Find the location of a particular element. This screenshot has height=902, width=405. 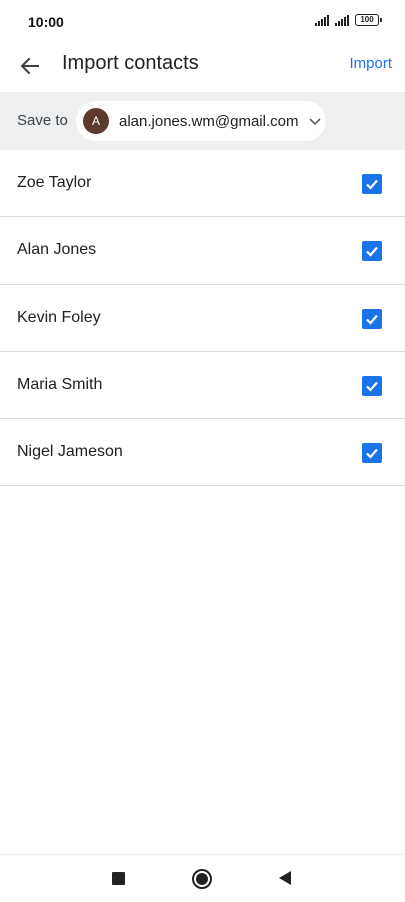

battery-icon: 100 is located at coordinates (368, 20).